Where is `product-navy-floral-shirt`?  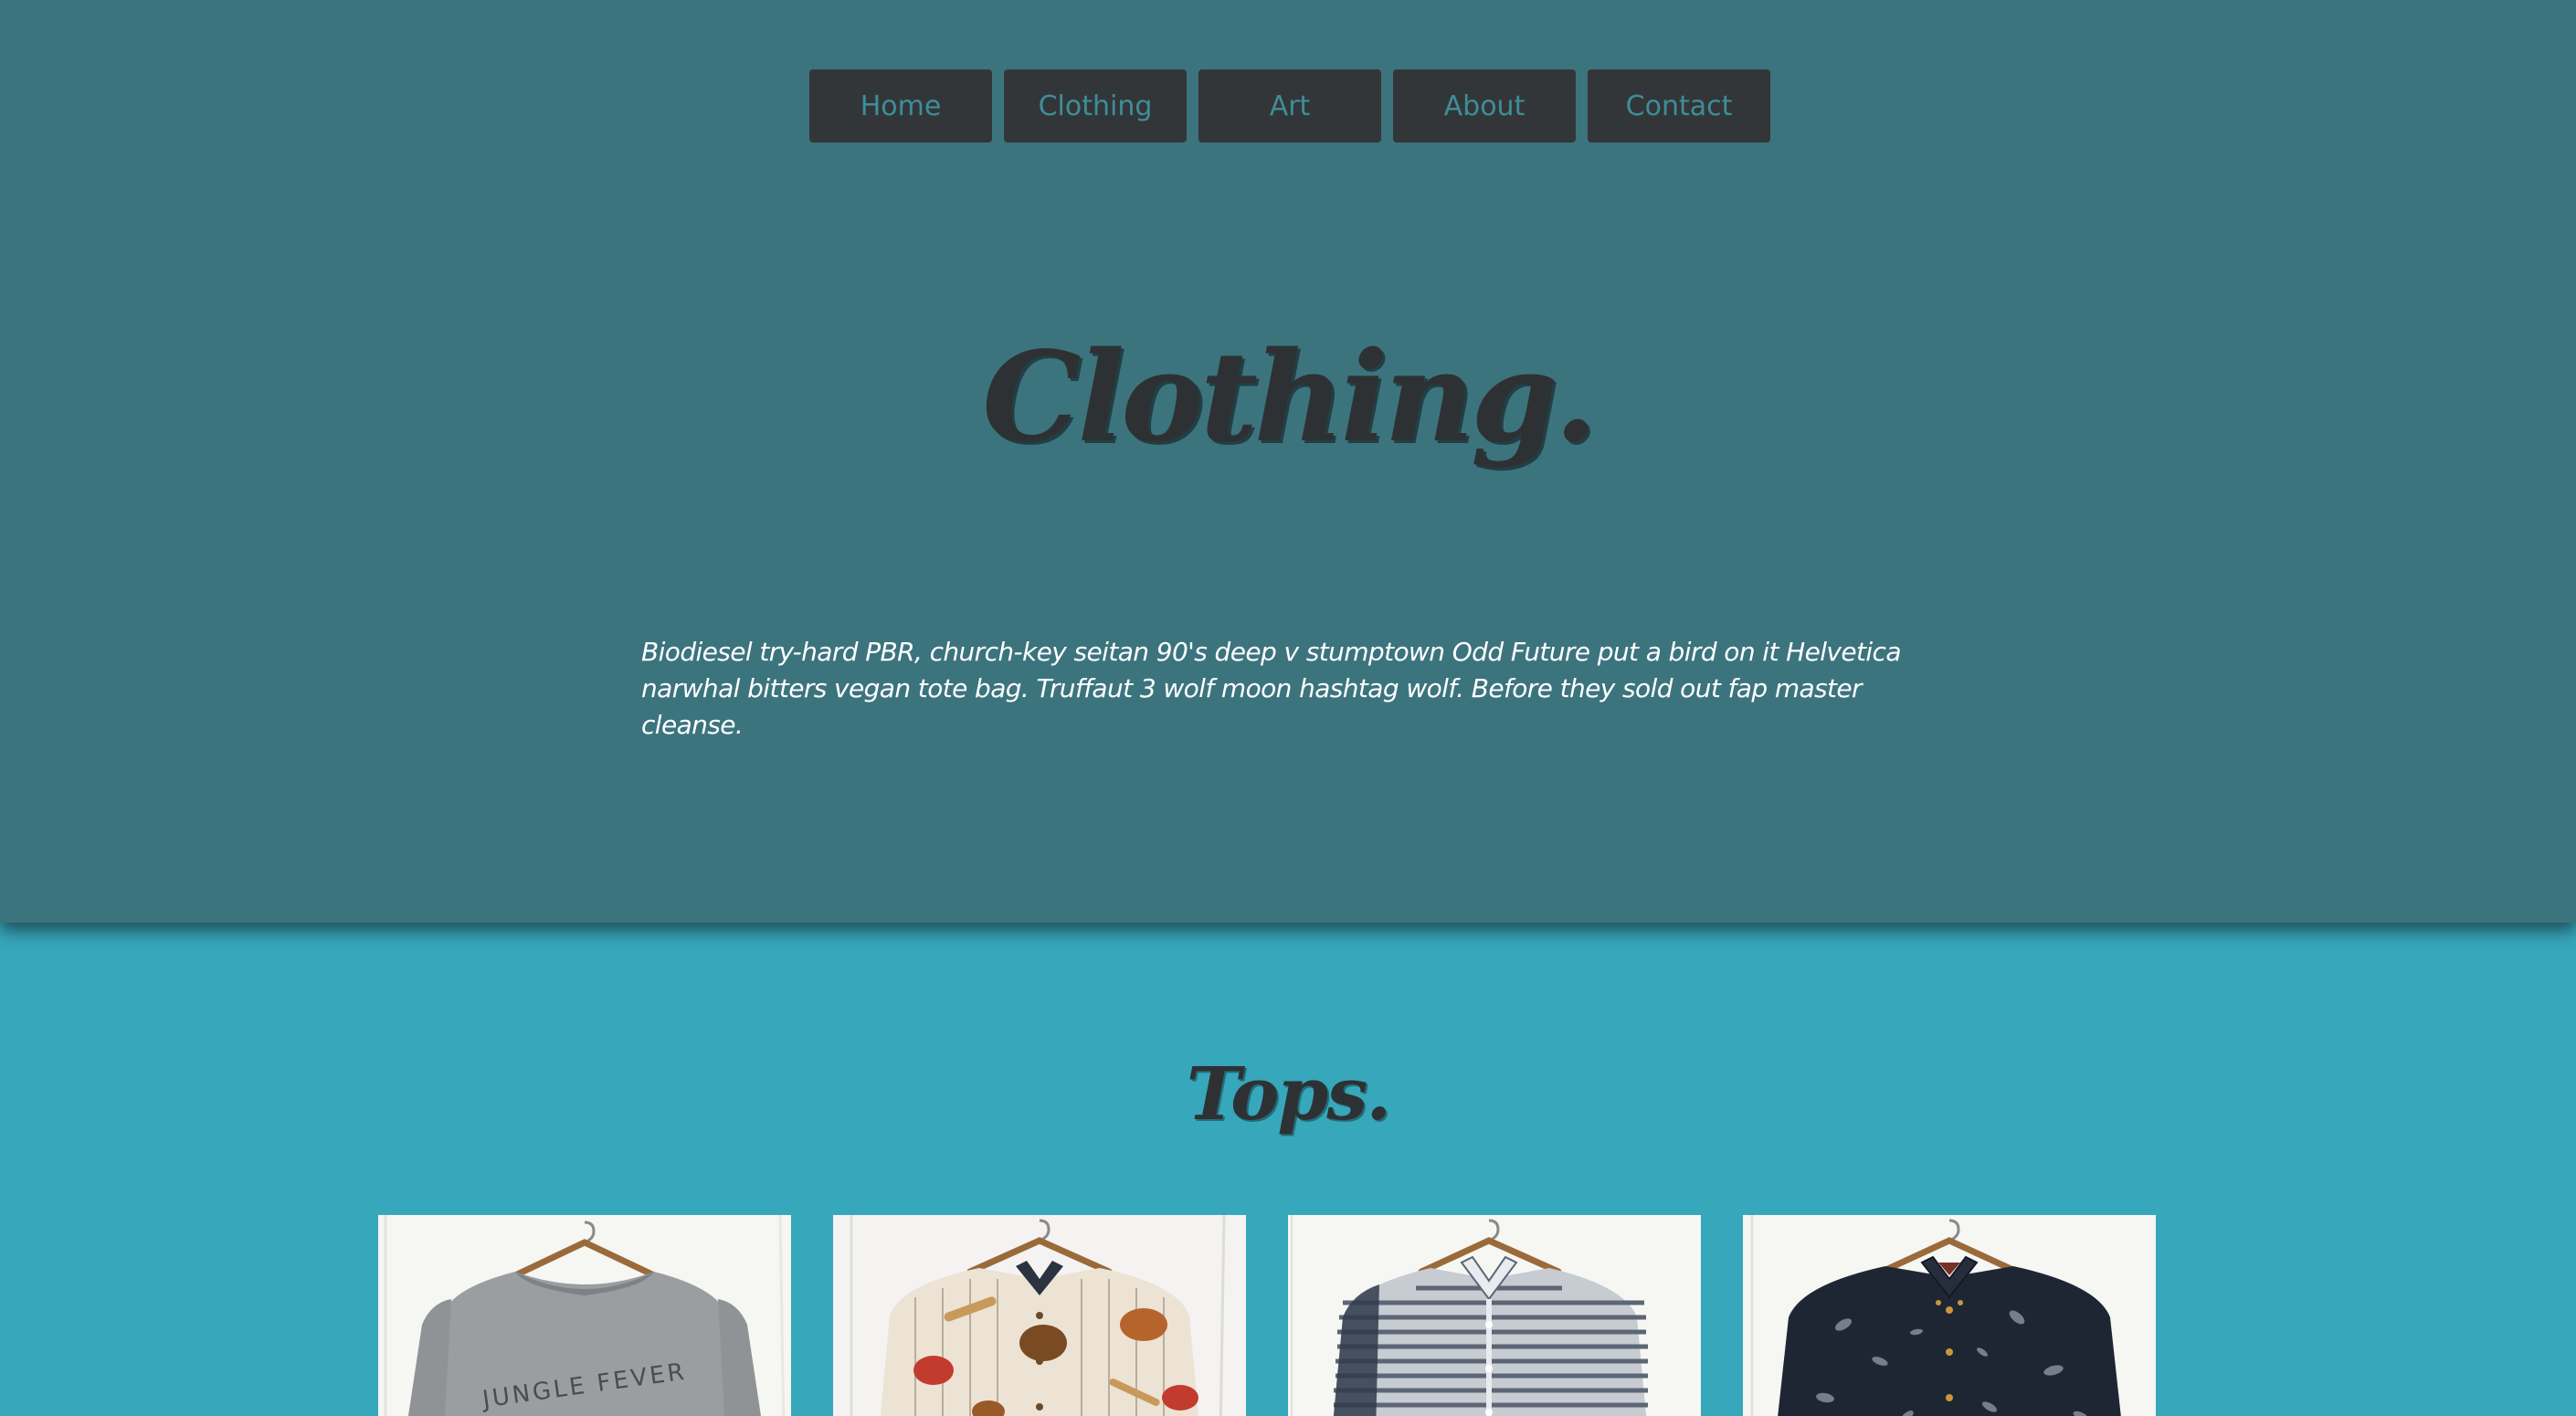 product-navy-floral-shirt is located at coordinates (1950, 1315).